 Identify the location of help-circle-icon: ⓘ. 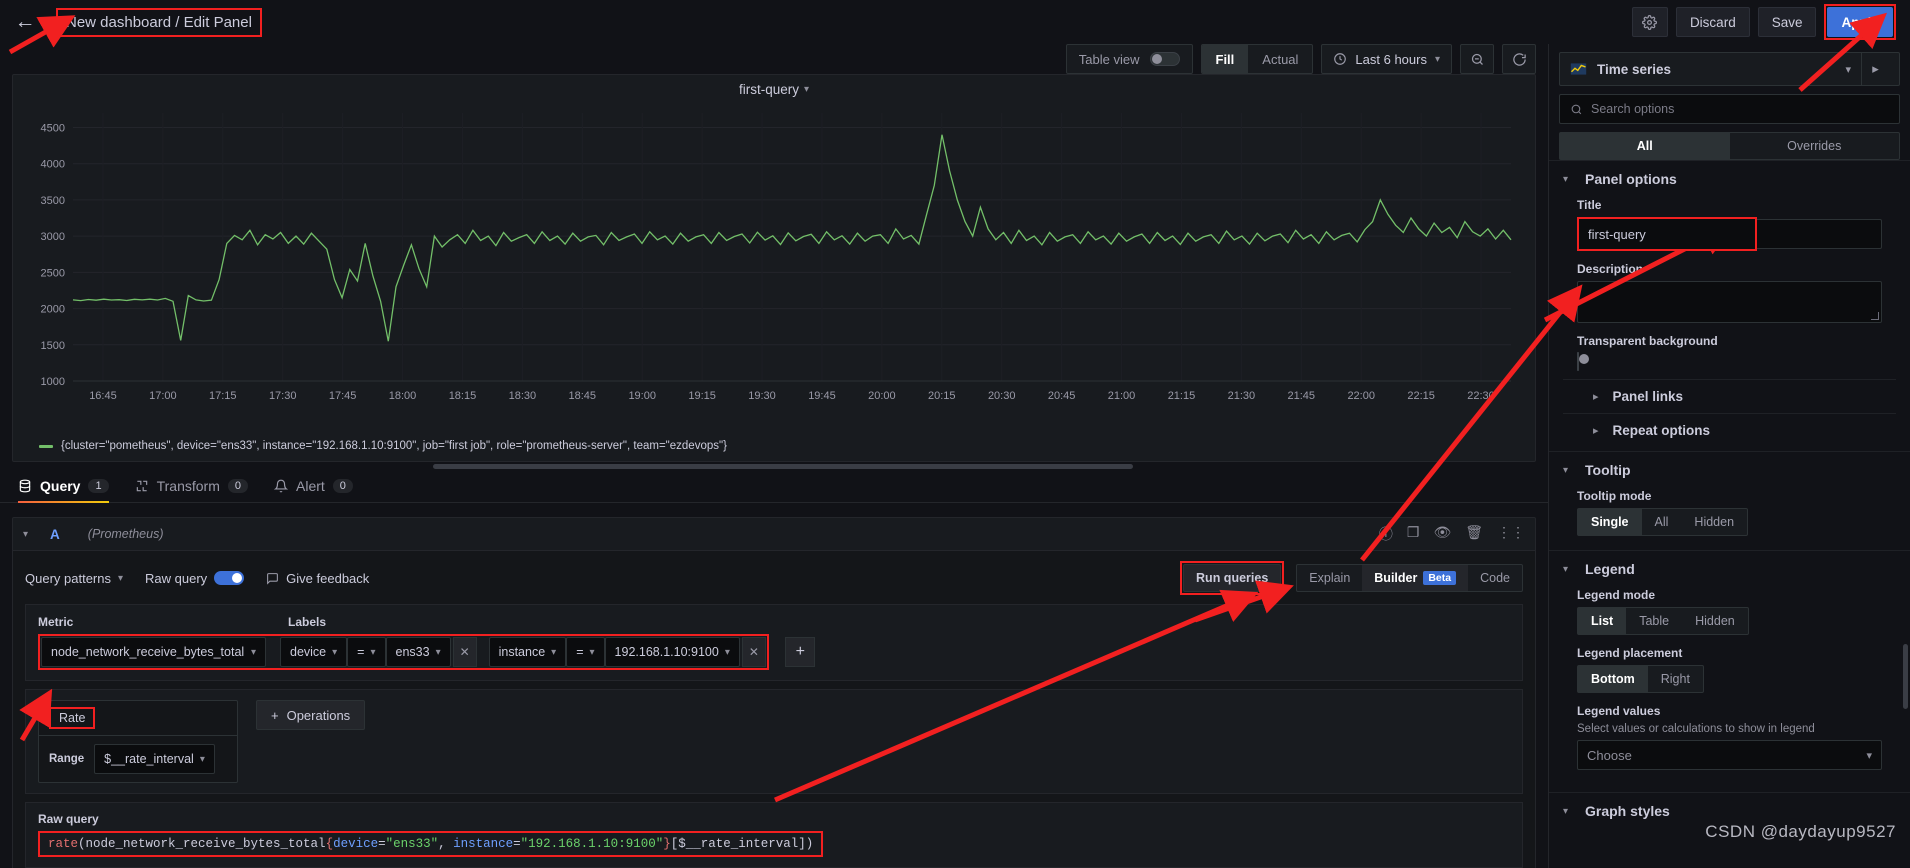
(1386, 534).